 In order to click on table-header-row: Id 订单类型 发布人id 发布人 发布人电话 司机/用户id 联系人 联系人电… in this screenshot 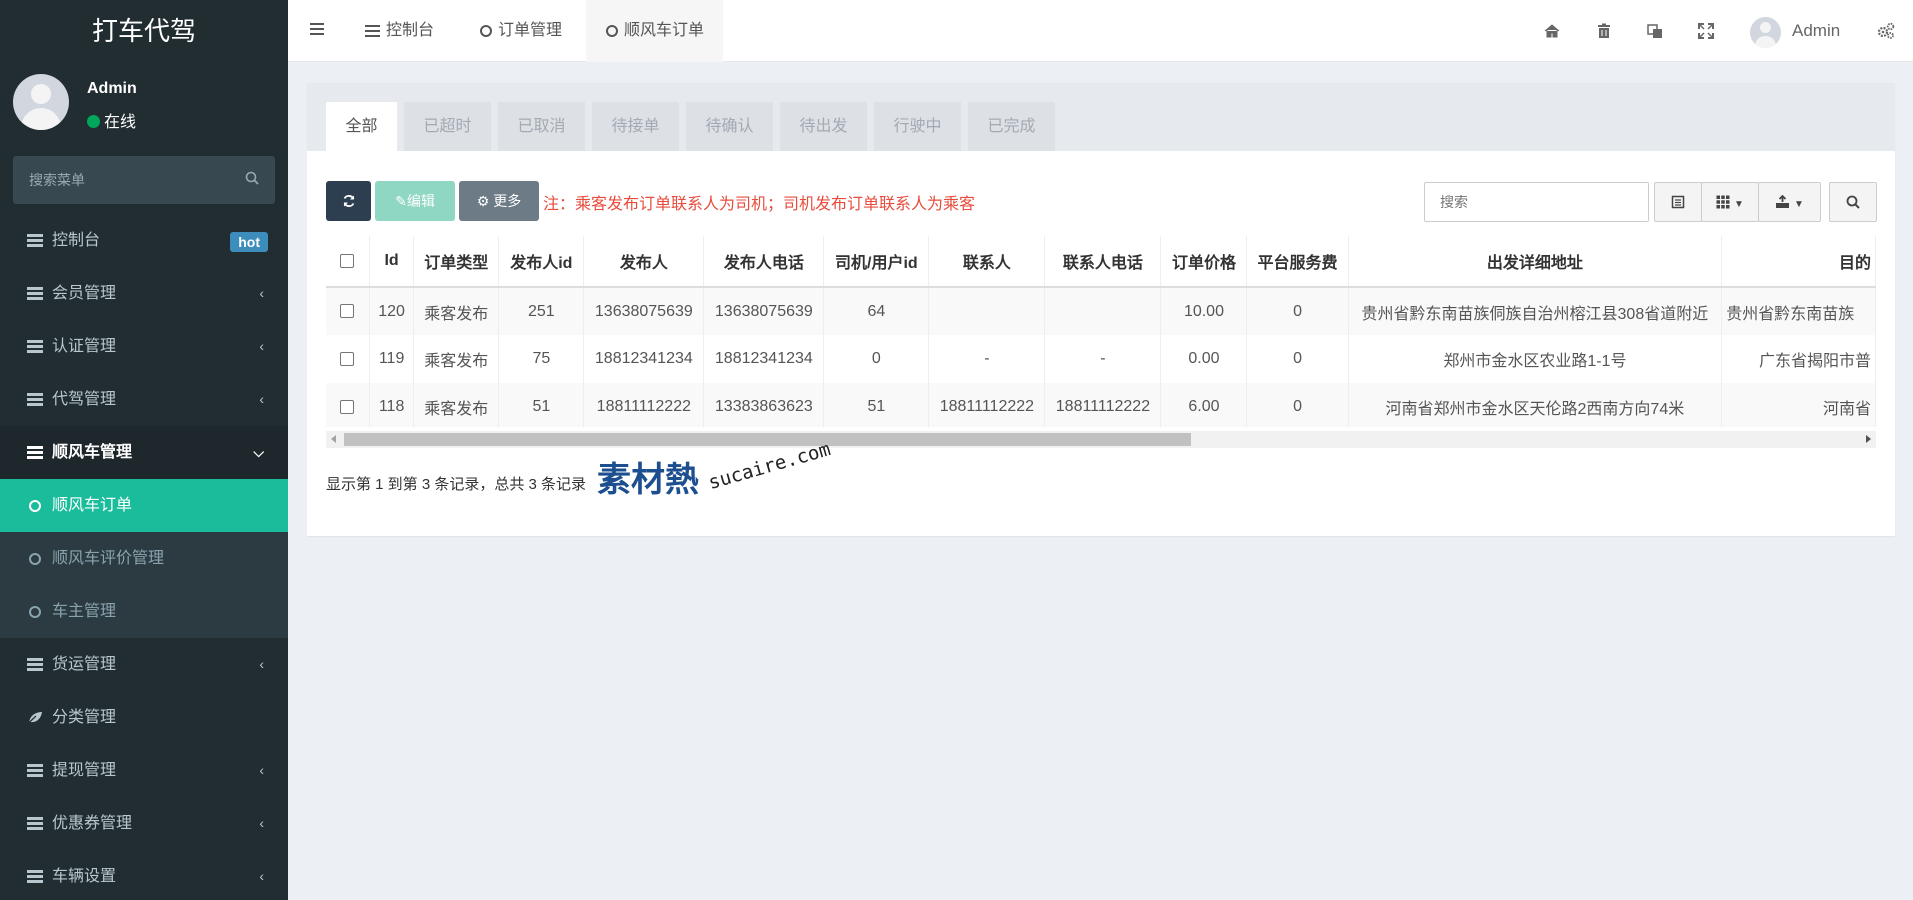, I will do `click(1101, 262)`.